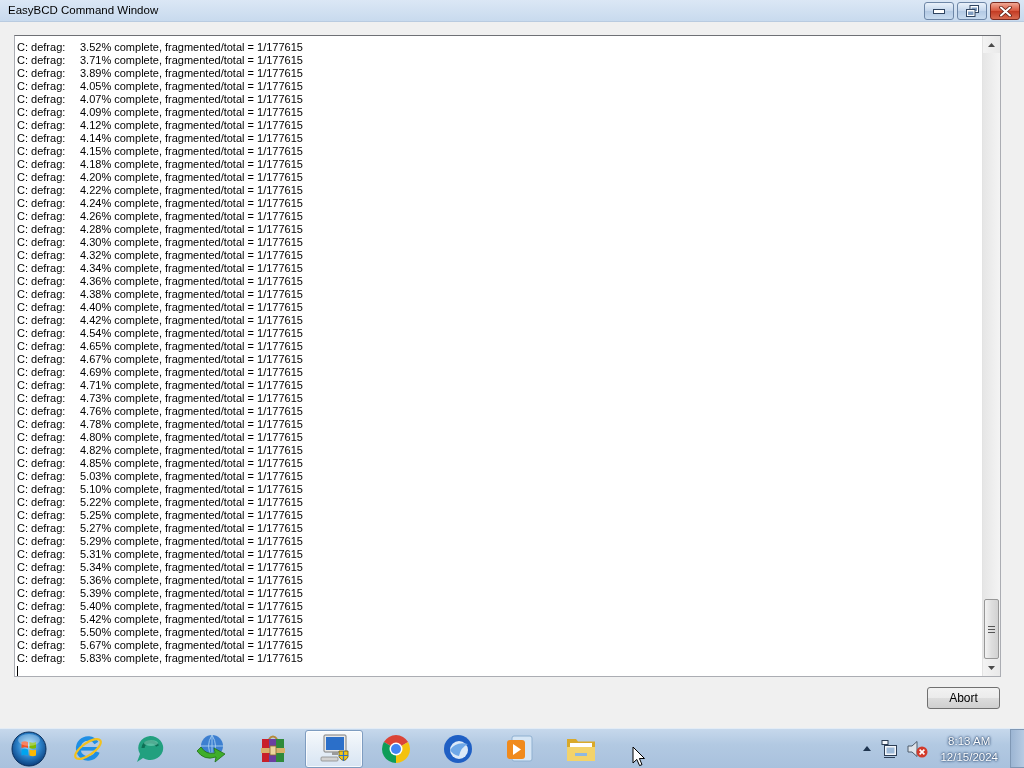 Image resolution: width=1024 pixels, height=768 pixels. What do you see at coordinates (191, 86) in the screenshot?
I see `log-message: 4.05% complete, fragmented/total = 1/177615` at bounding box center [191, 86].